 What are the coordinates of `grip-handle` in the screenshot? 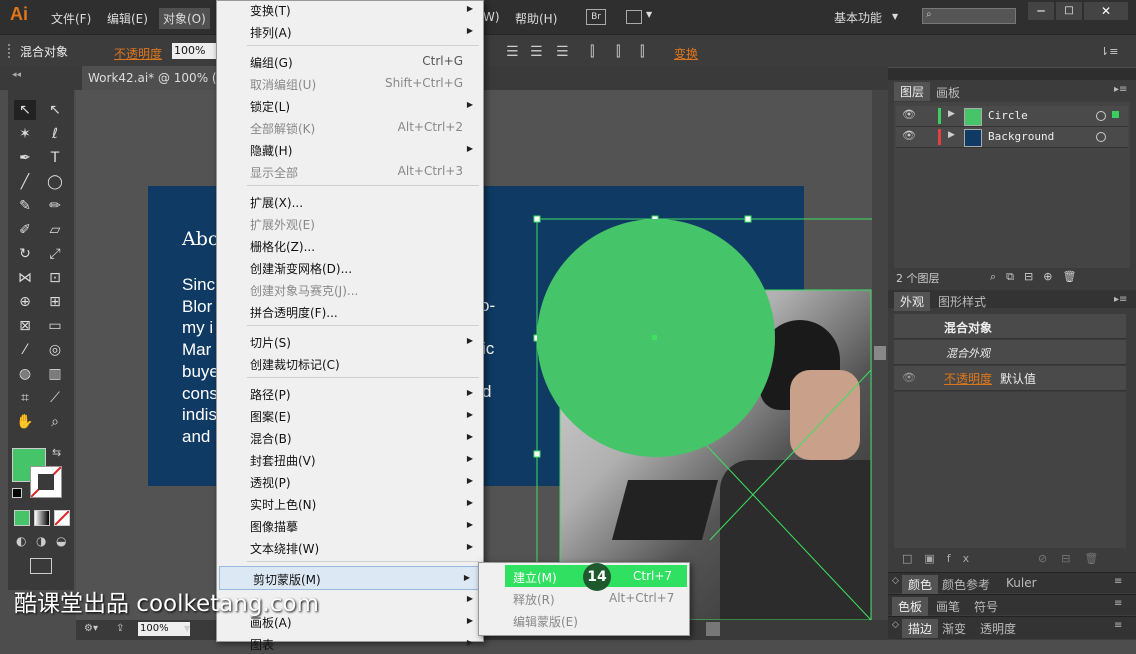 It's located at (11, 51).